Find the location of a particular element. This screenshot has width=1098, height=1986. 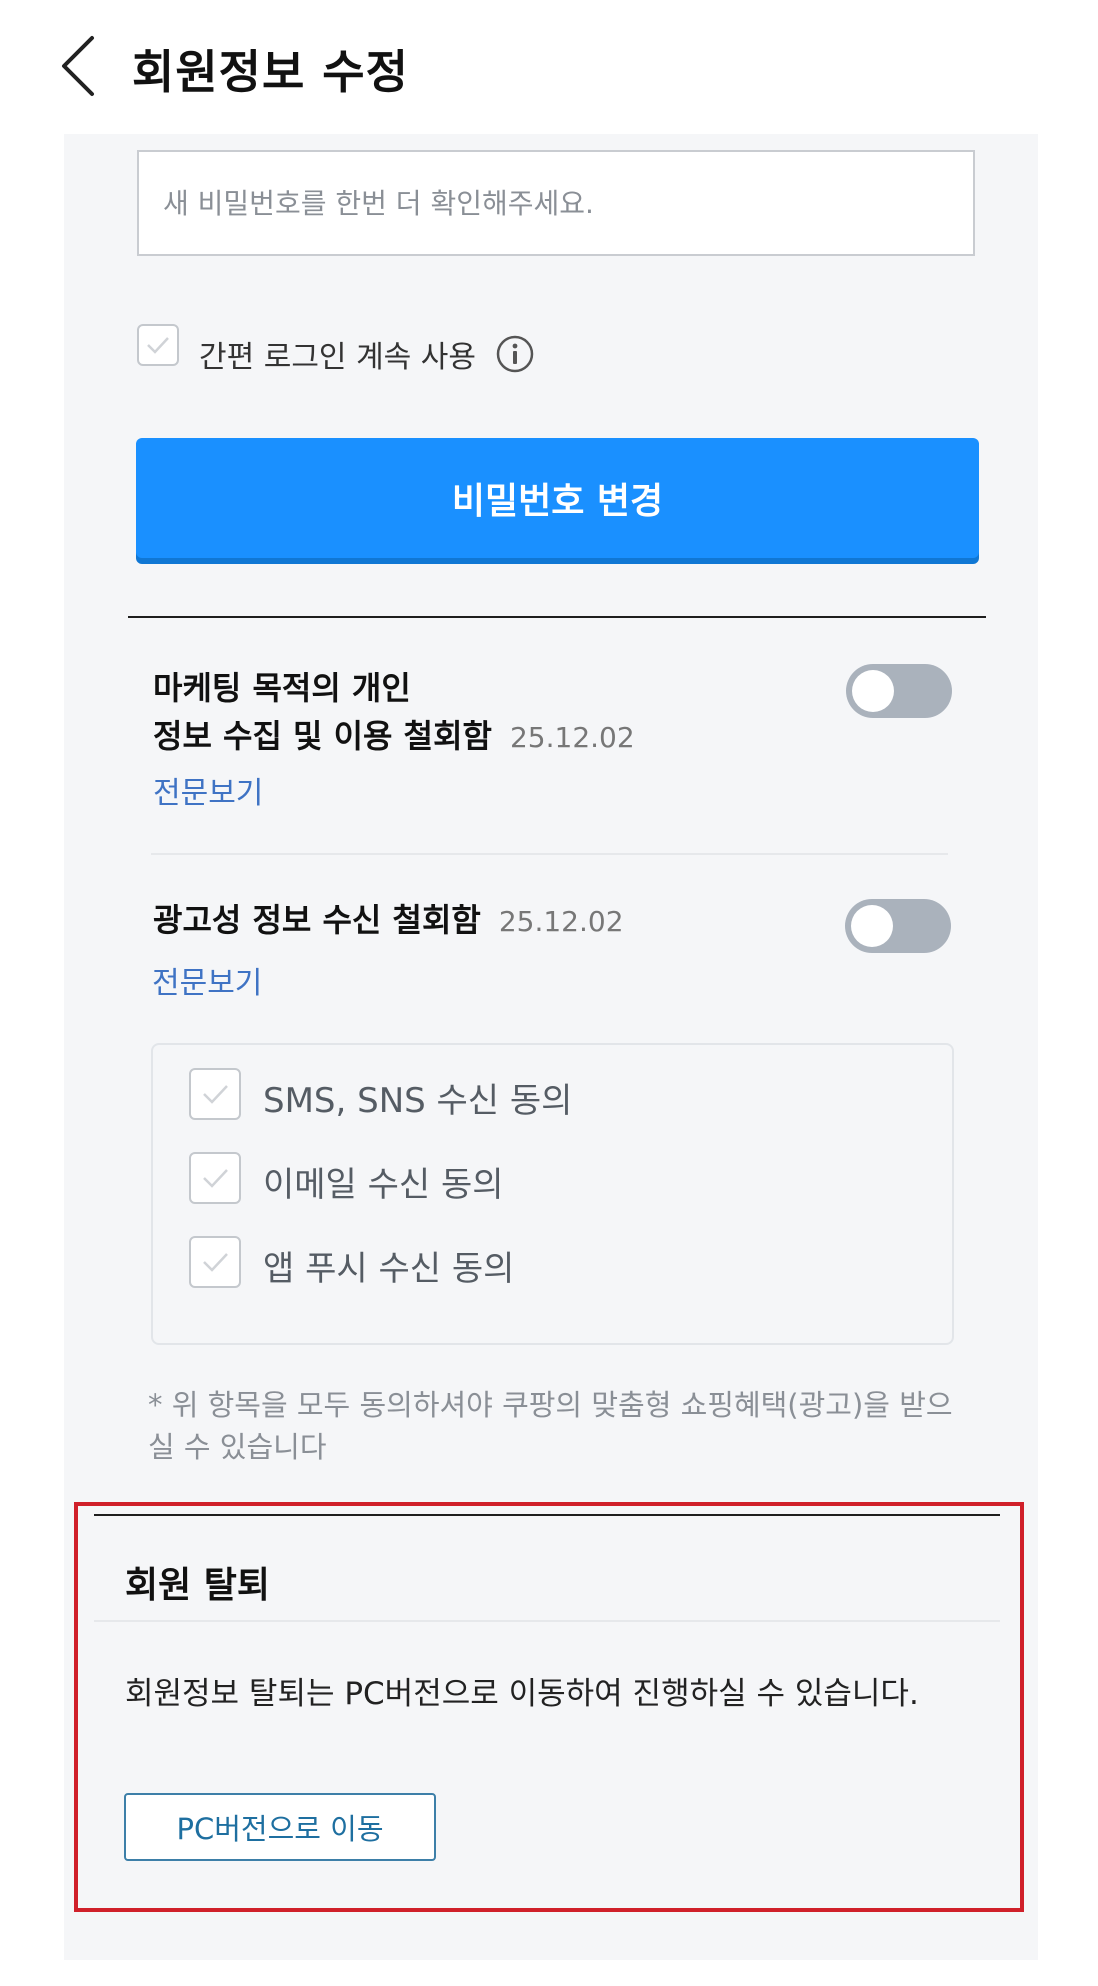

page-title: 회원정보 수정 is located at coordinates (270, 72).